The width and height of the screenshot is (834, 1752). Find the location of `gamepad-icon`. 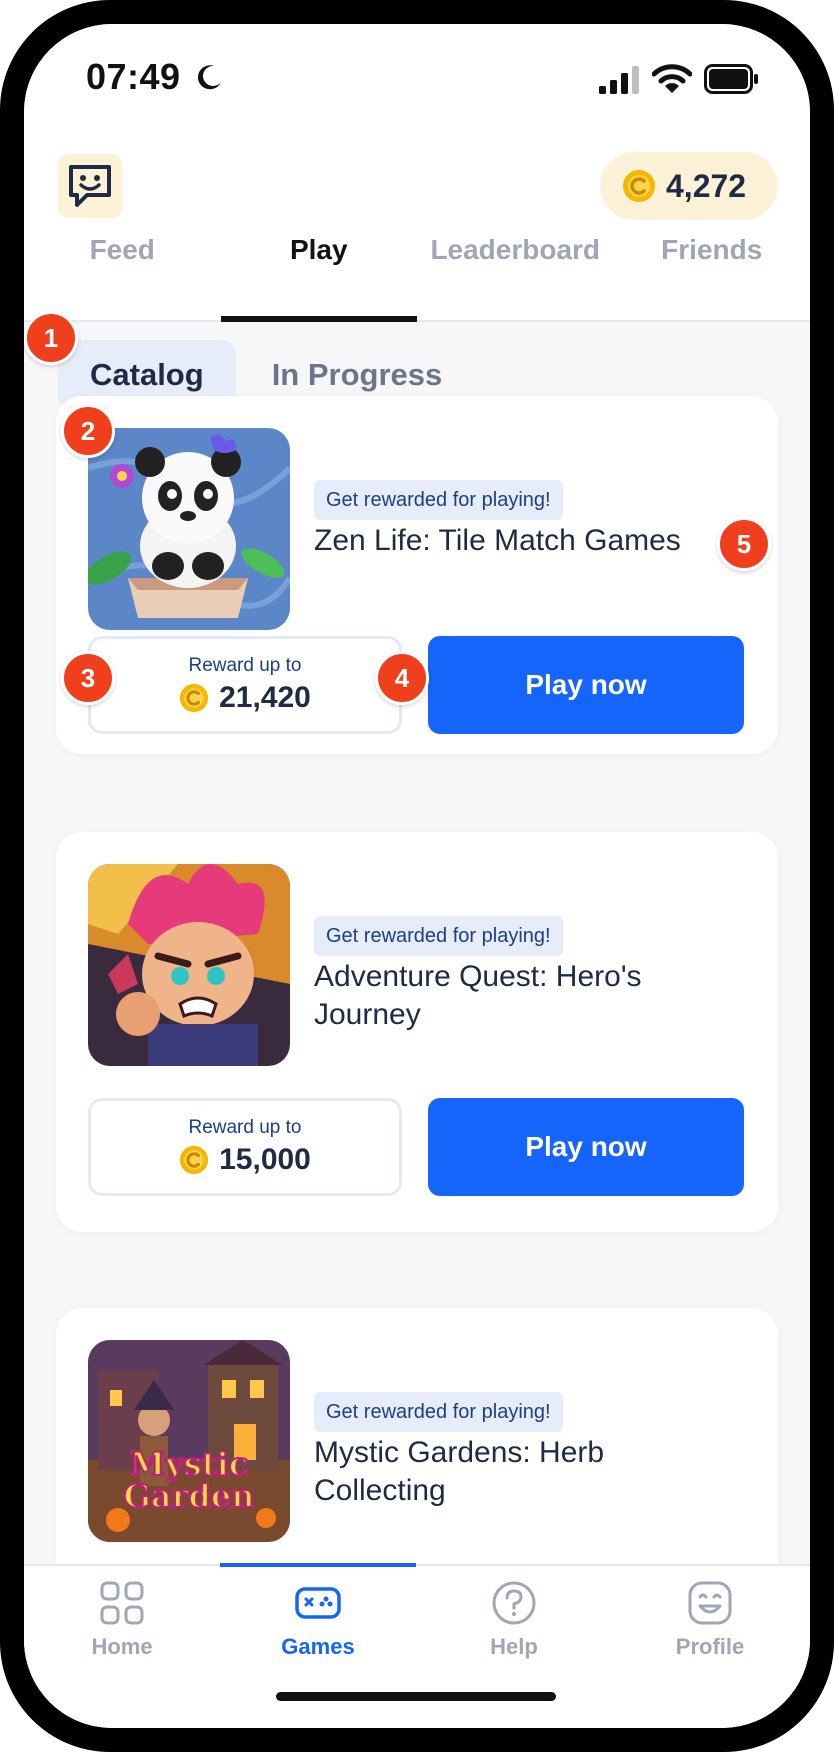

gamepad-icon is located at coordinates (318, 1603).